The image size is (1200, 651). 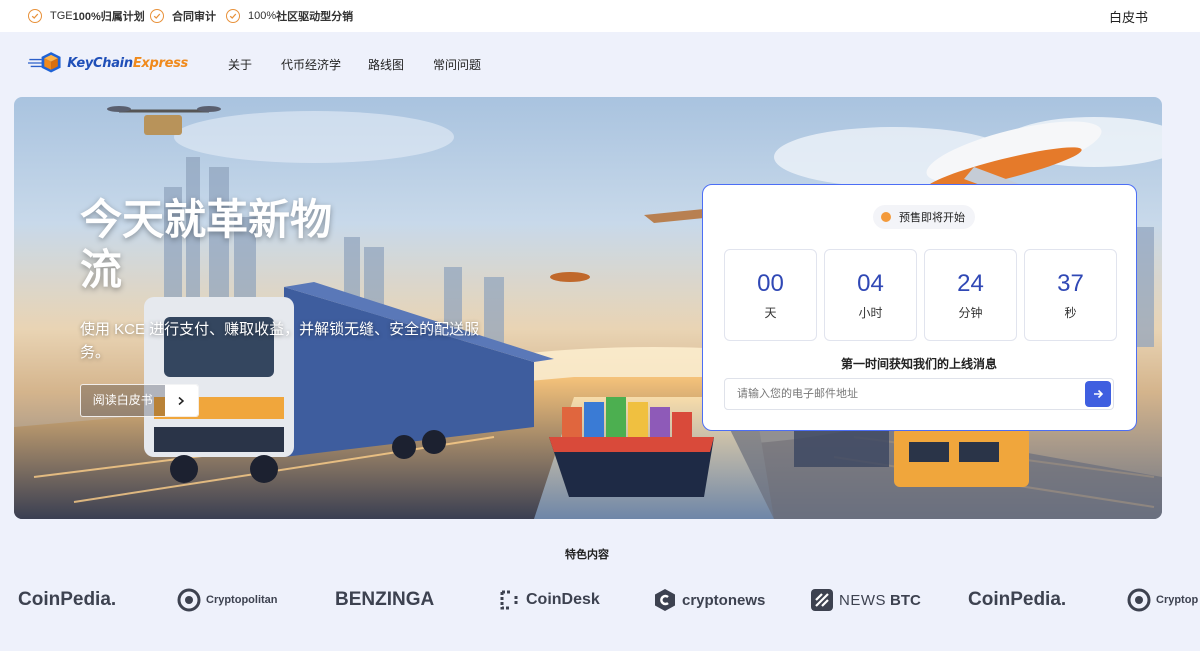 What do you see at coordinates (280, 341) in the screenshot?
I see `hero-subtitle: 使用 KCE 进行支付、赚取收益，并解锁无缝、安全的配送服务。` at bounding box center [280, 341].